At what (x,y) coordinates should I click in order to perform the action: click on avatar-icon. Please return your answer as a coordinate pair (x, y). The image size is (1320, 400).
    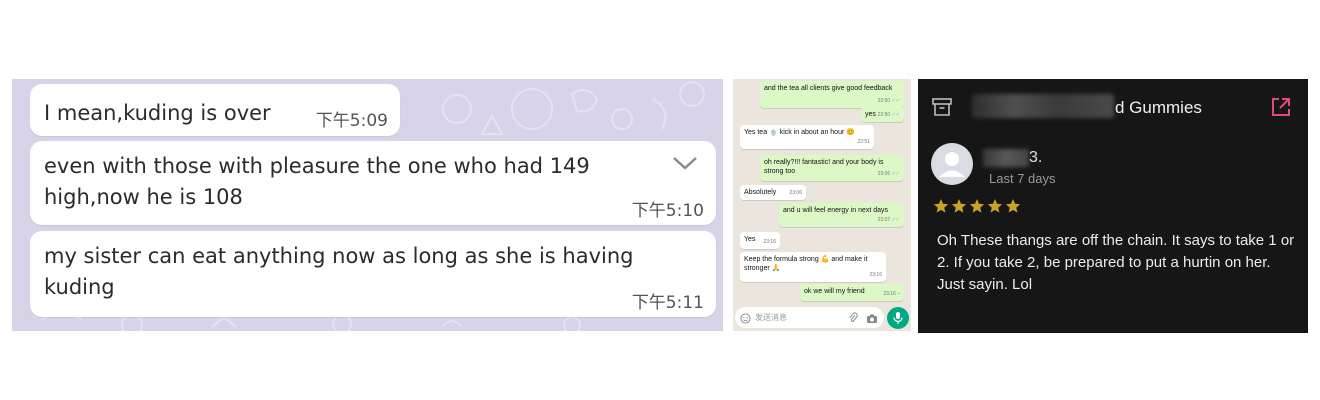
    Looking at the image, I should click on (952, 166).